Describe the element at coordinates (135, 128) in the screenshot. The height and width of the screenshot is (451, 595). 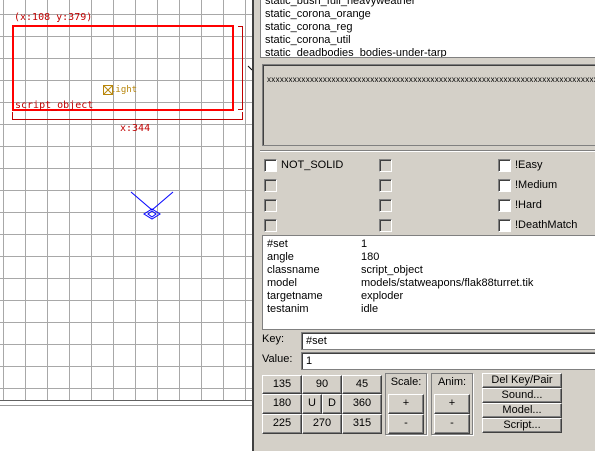
I see `width-readout: x:344` at that location.